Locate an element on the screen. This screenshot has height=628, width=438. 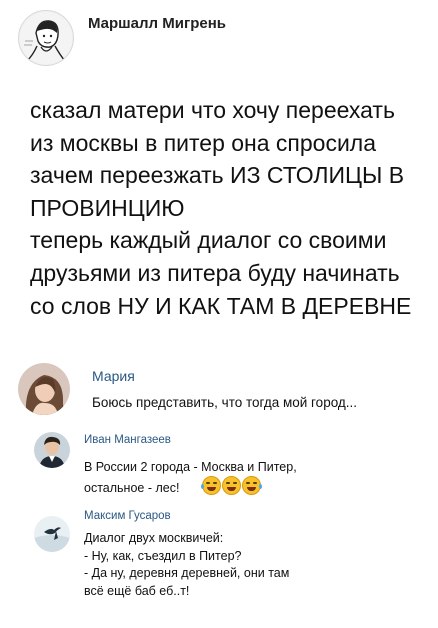
comment-text-line: В России 2 города - Москва и Питер, is located at coordinates (190, 467).